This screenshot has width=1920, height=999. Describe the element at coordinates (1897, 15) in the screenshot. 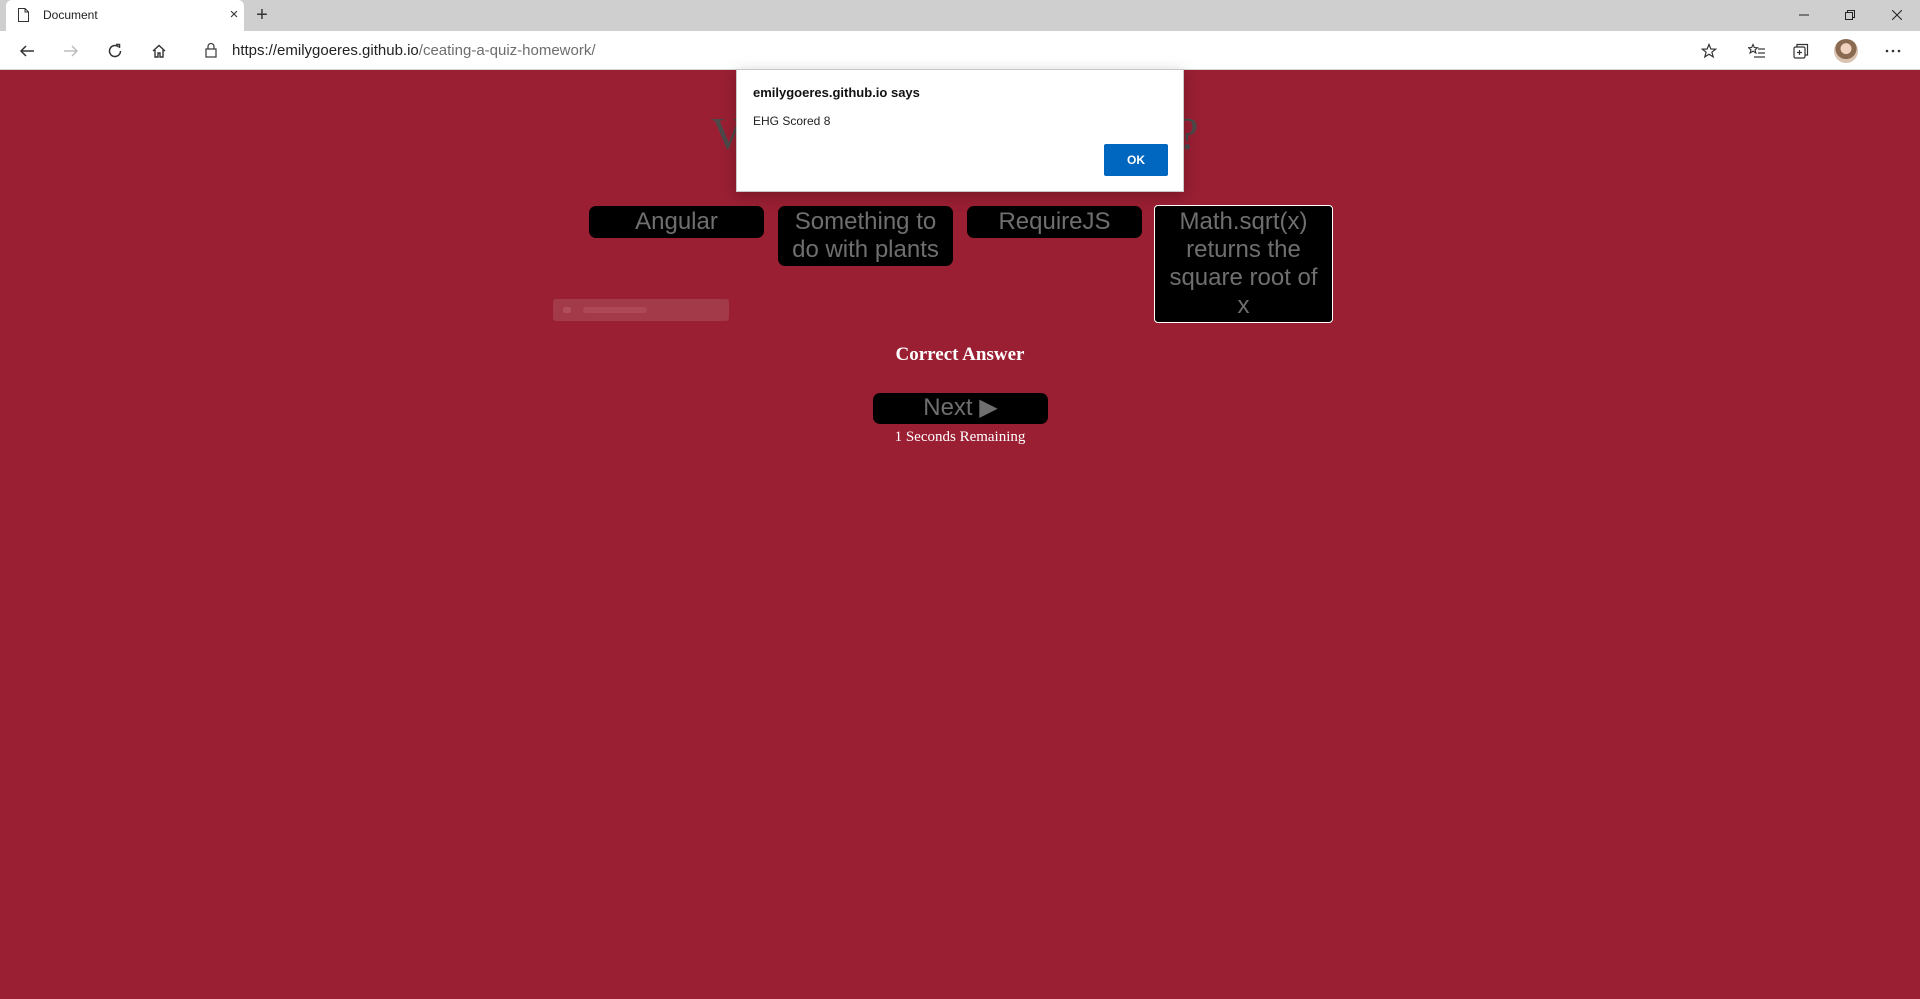

I see `close-window-icon` at that location.